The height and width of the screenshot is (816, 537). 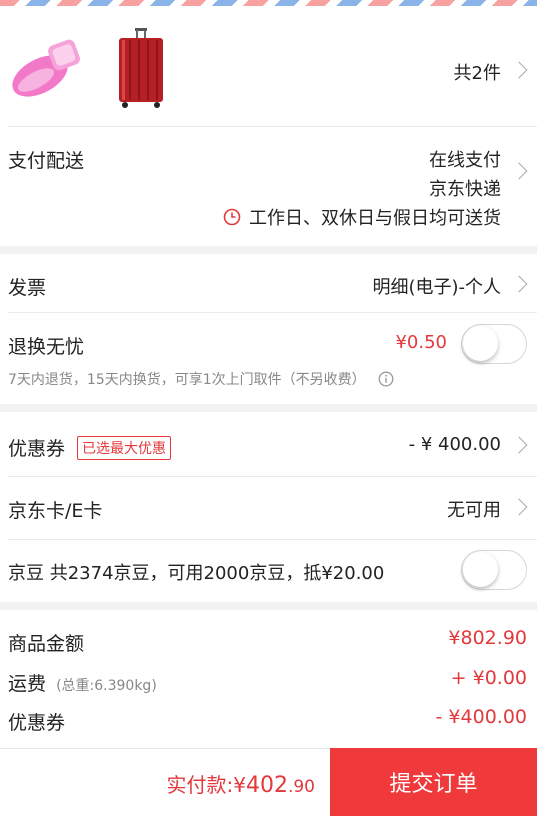 What do you see at coordinates (27, 288) in the screenshot?
I see `invoice-label: 发票` at bounding box center [27, 288].